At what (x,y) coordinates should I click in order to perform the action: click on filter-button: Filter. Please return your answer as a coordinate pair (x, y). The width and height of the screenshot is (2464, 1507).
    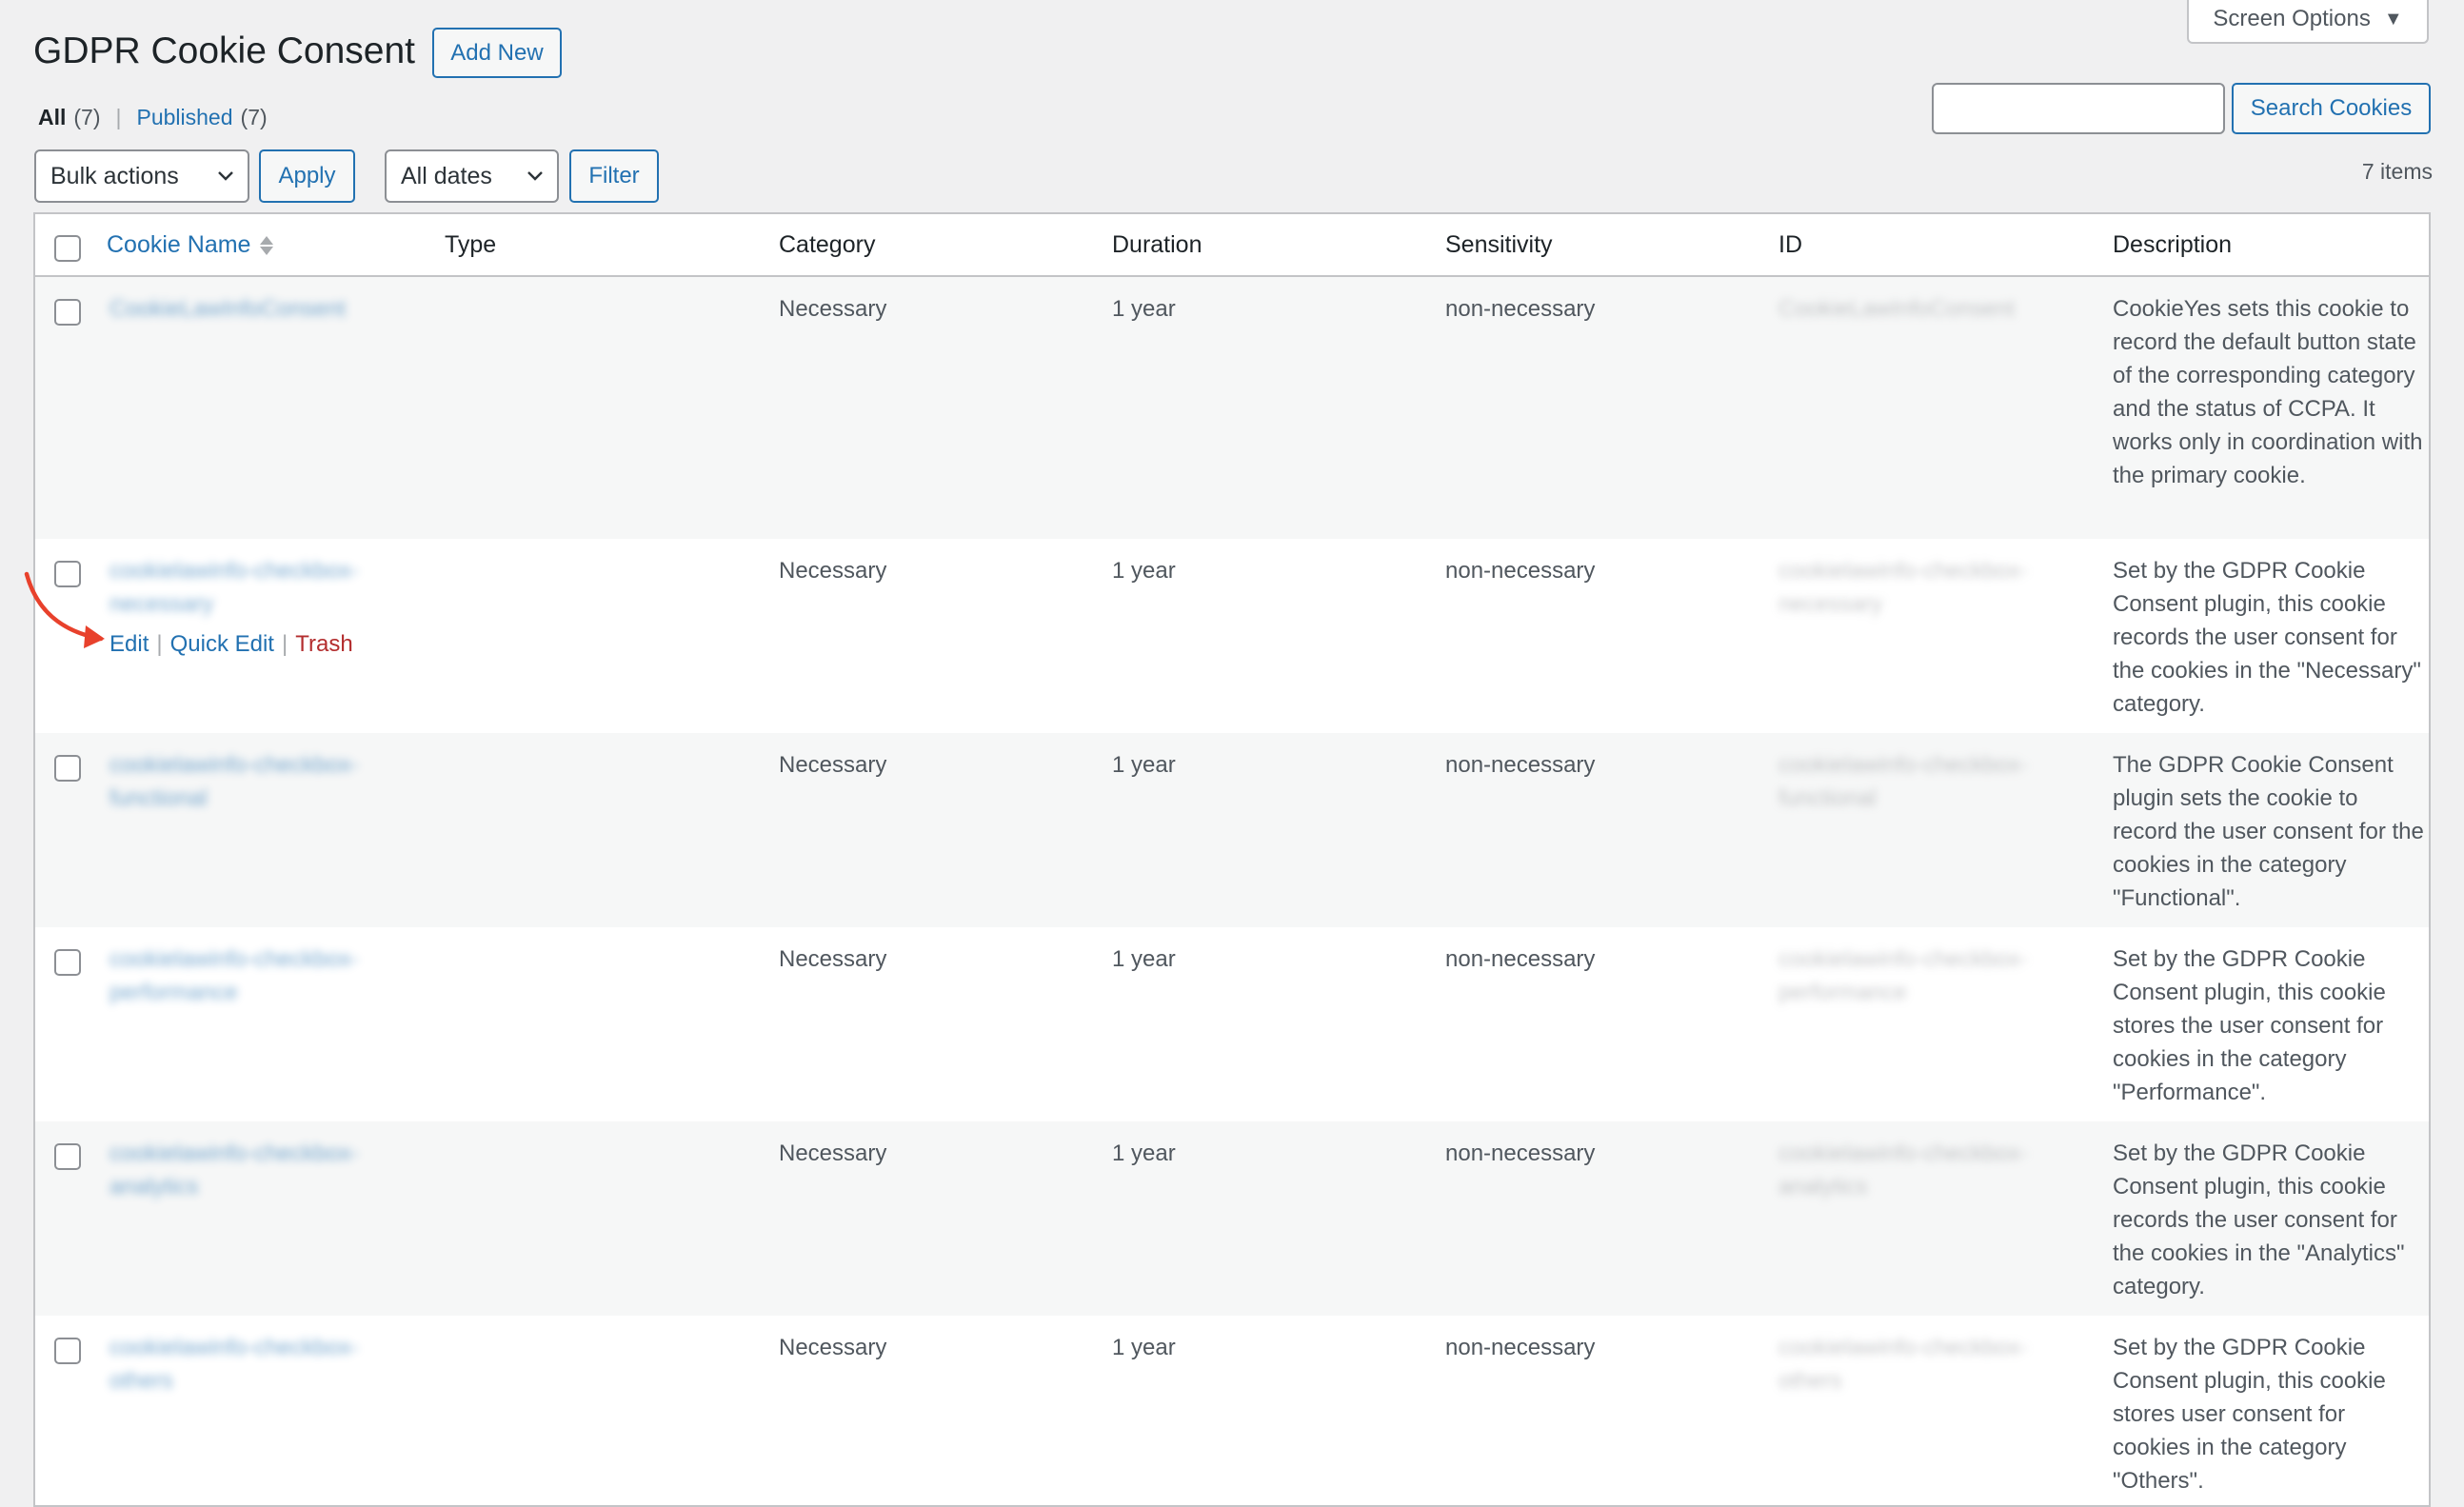
    Looking at the image, I should click on (614, 176).